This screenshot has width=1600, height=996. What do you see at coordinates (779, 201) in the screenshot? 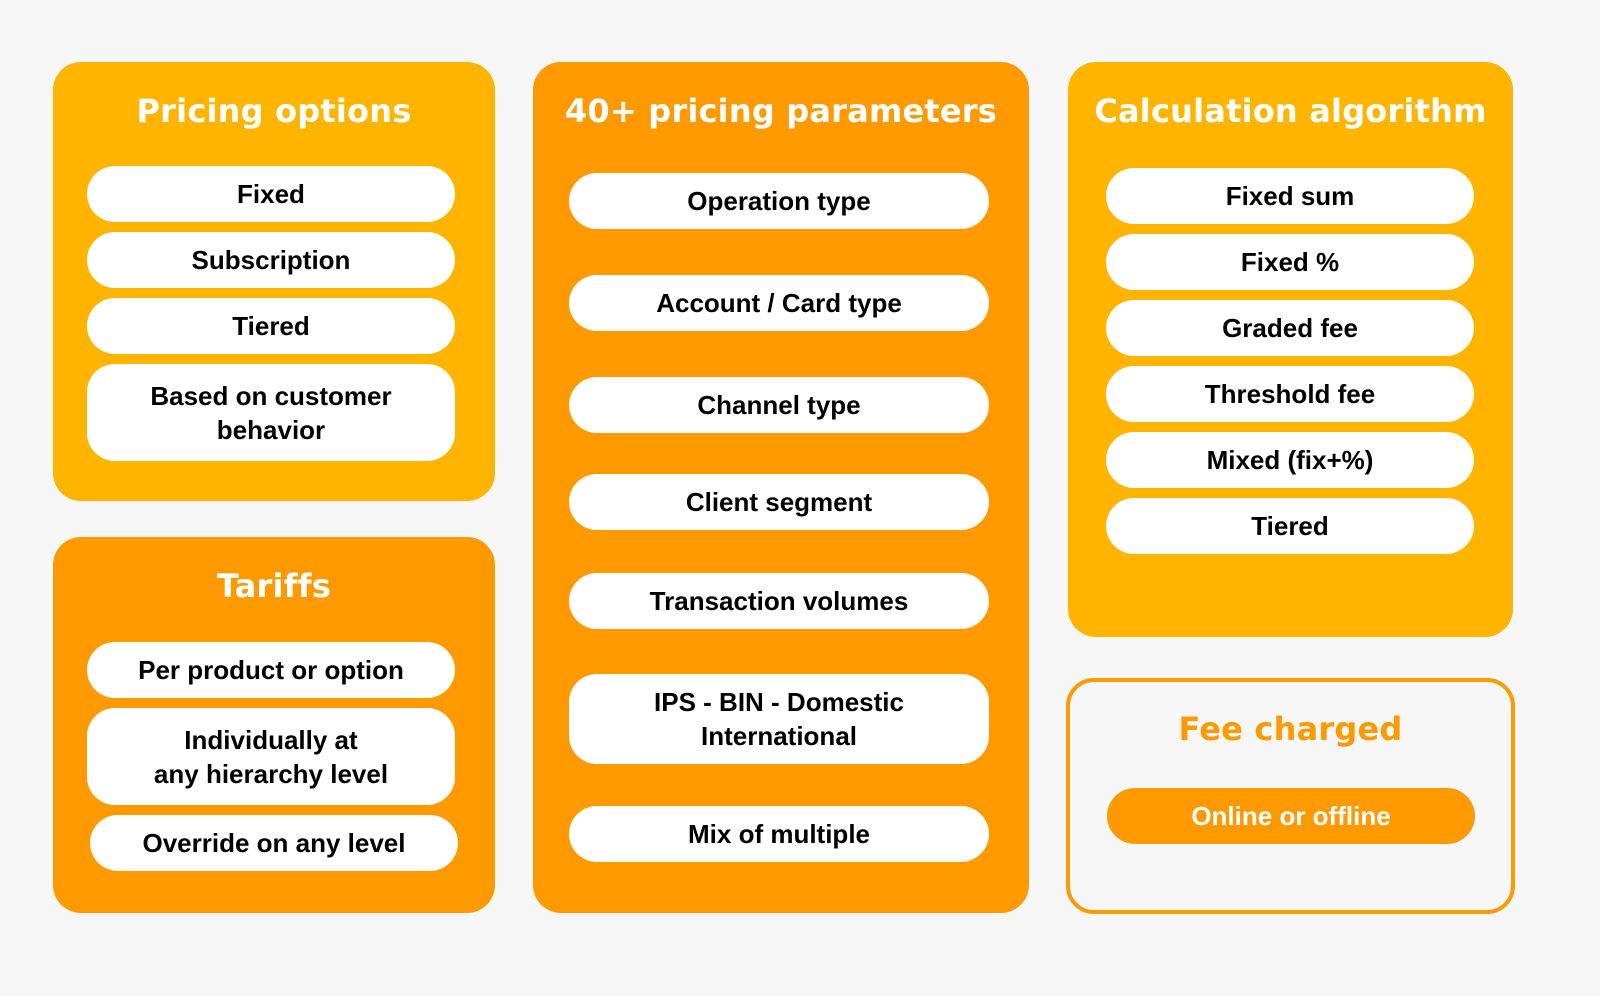
I see `parameter-operation-type: Operation type` at bounding box center [779, 201].